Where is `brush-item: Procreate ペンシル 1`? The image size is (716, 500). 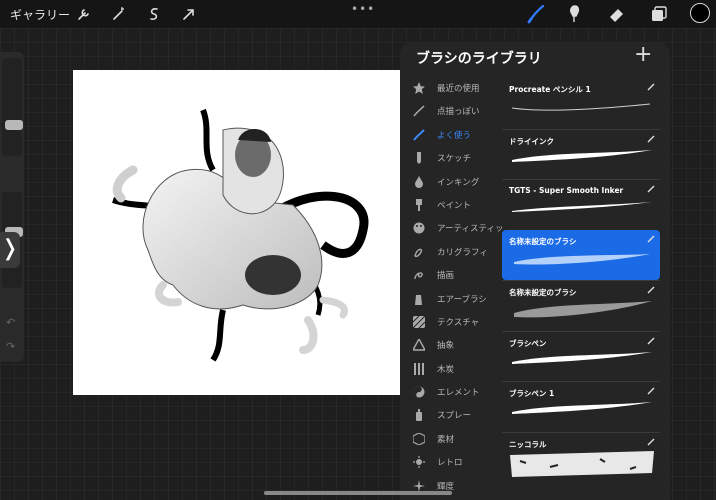
brush-item: Procreate ペンシル 1 is located at coordinates (581, 103).